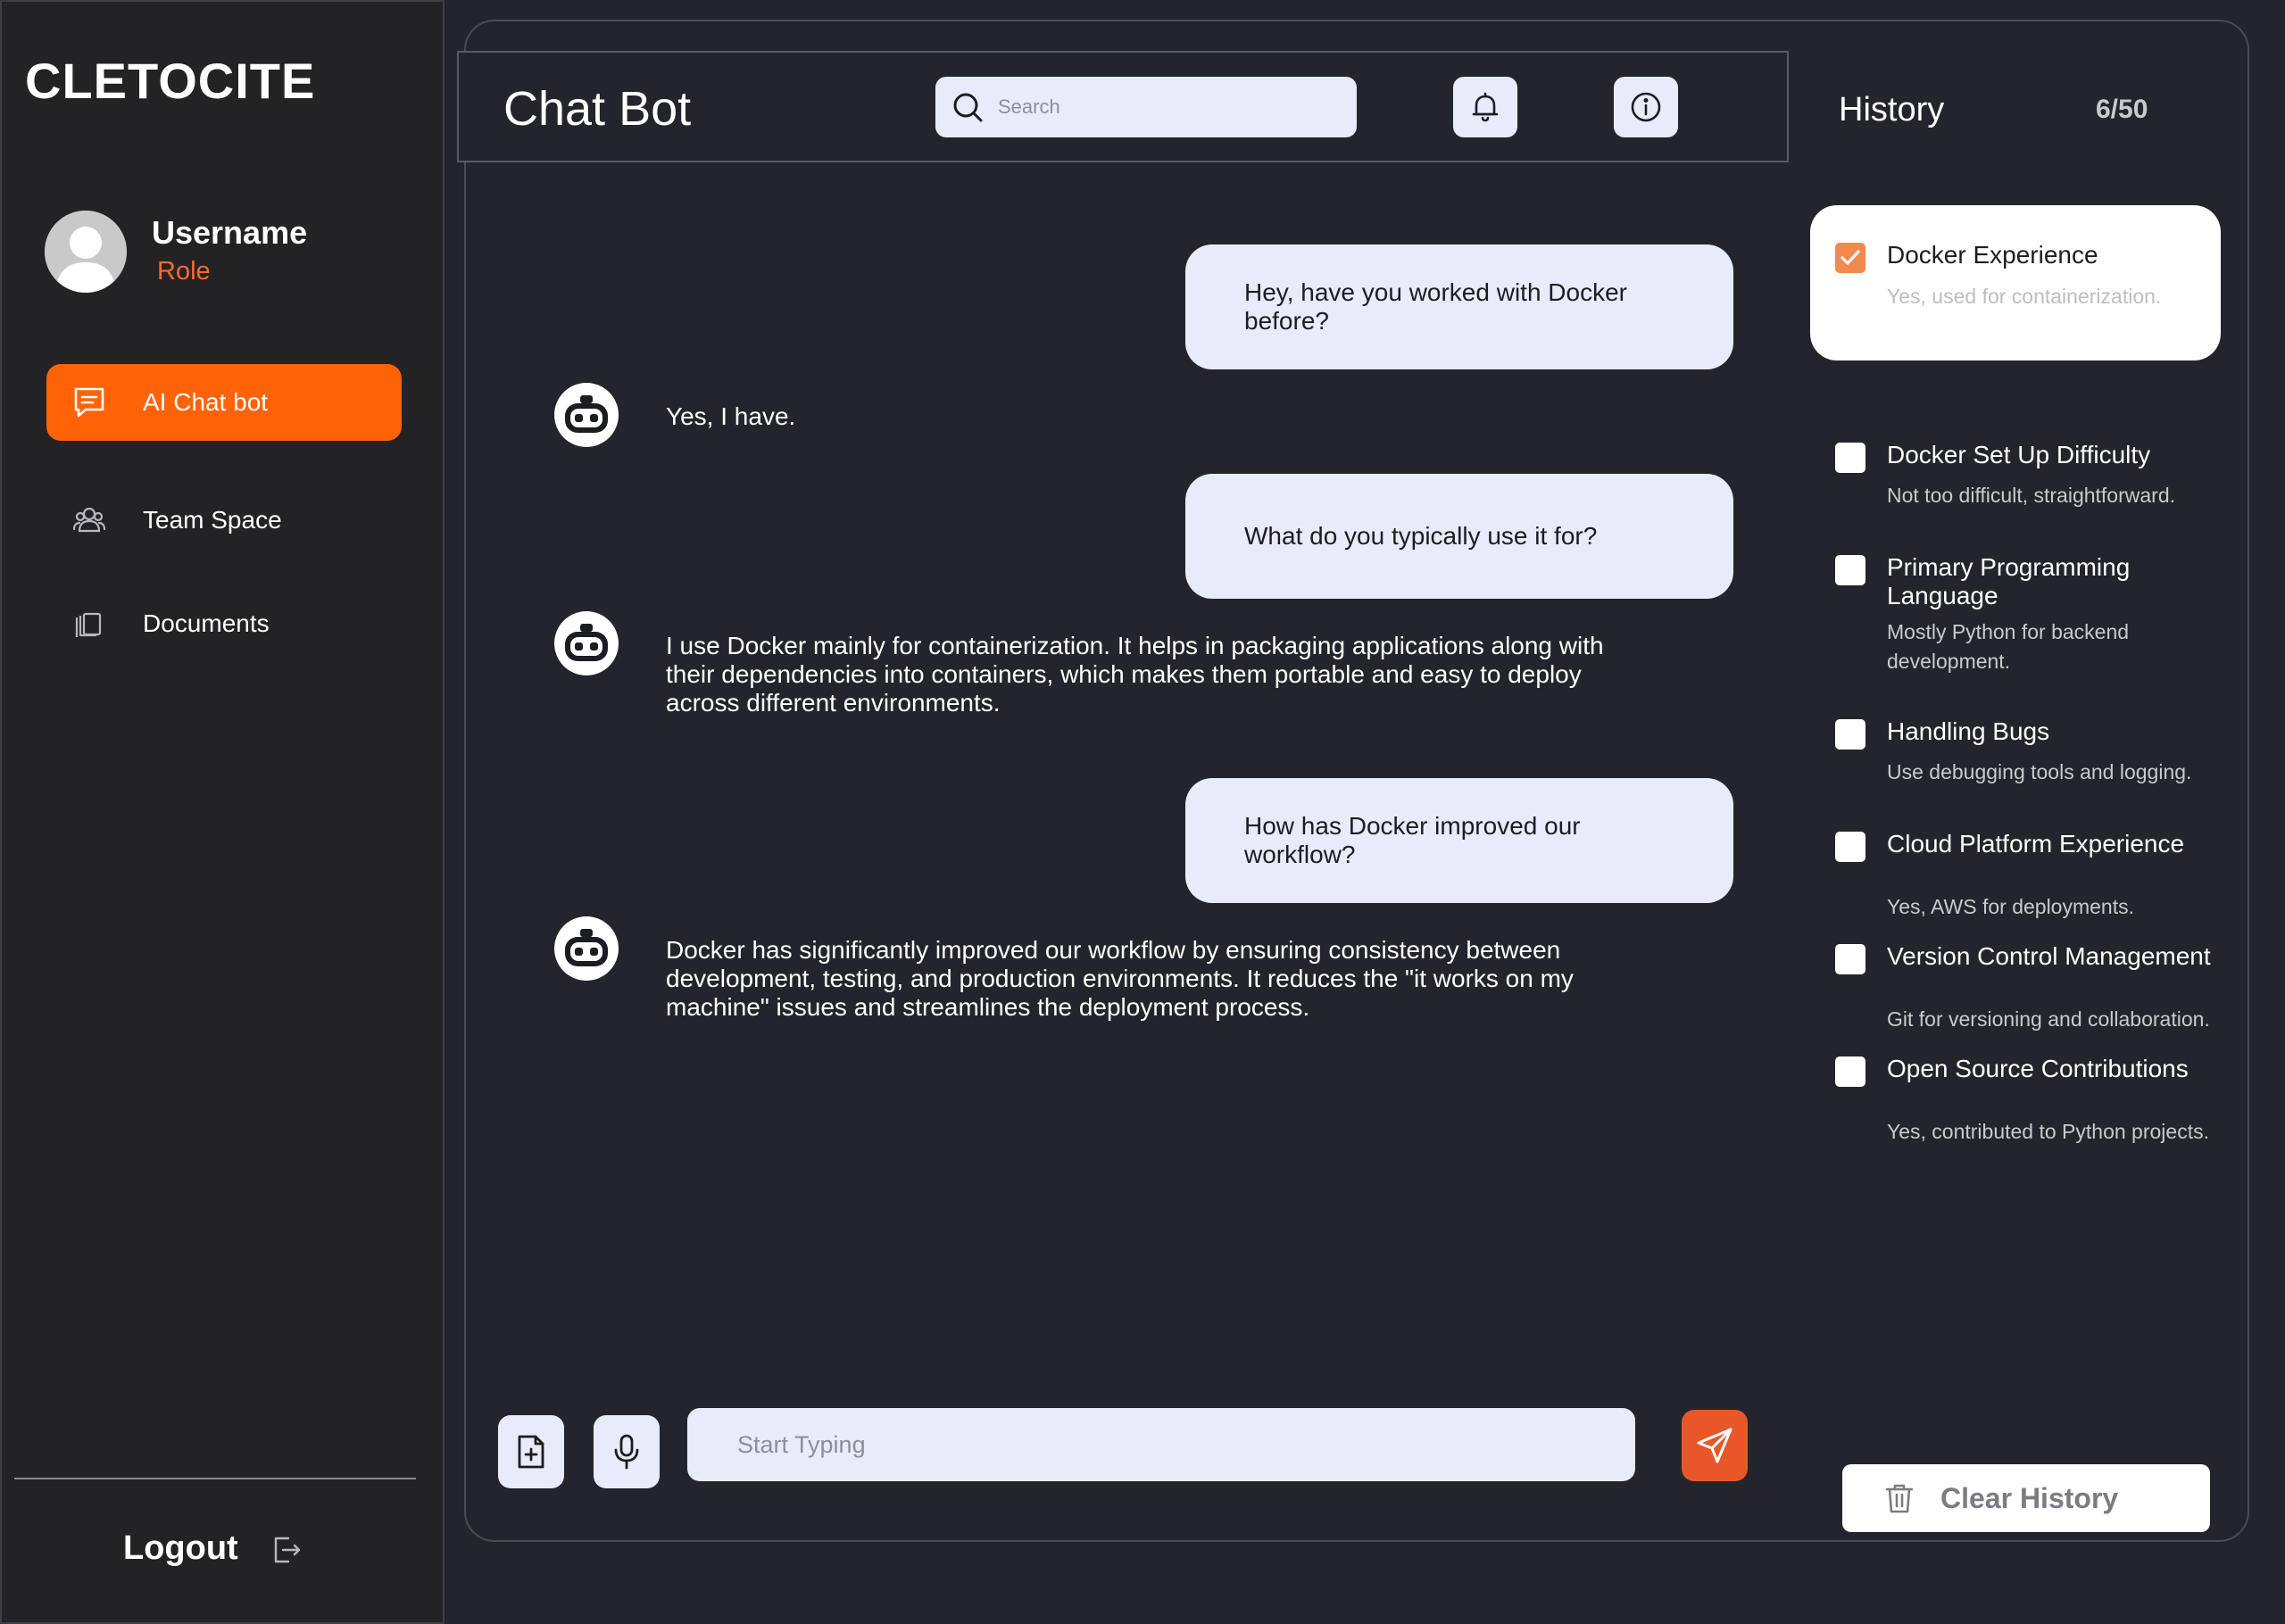 This screenshot has height=1624, width=2285. Describe the element at coordinates (230, 232) in the screenshot. I see `username: Username` at that location.